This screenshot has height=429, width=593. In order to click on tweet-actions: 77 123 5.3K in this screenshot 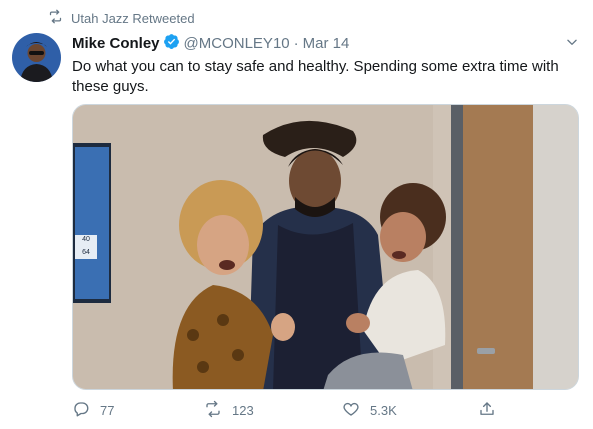, I will do `click(292, 410)`.